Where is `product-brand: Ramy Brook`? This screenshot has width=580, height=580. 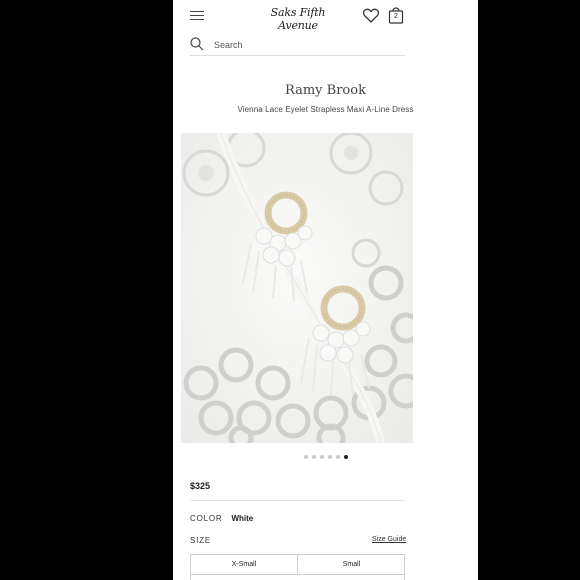 product-brand: Ramy Brook is located at coordinates (325, 90).